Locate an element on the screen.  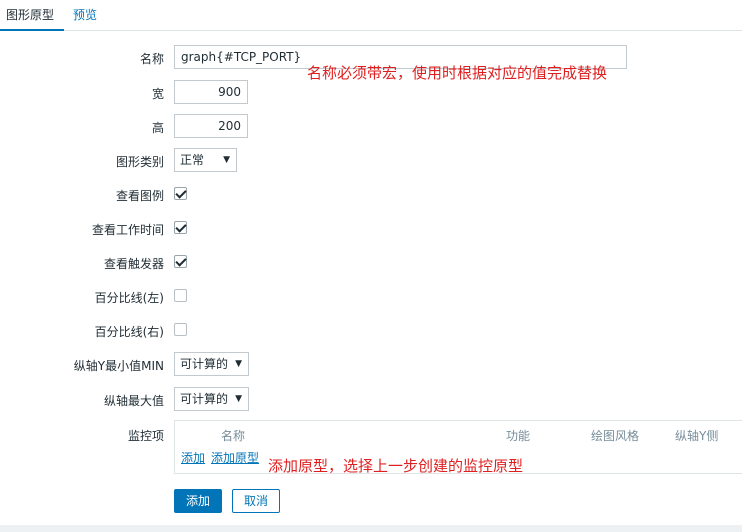
column-header-draw-style: 绘图风格 is located at coordinates (615, 436).